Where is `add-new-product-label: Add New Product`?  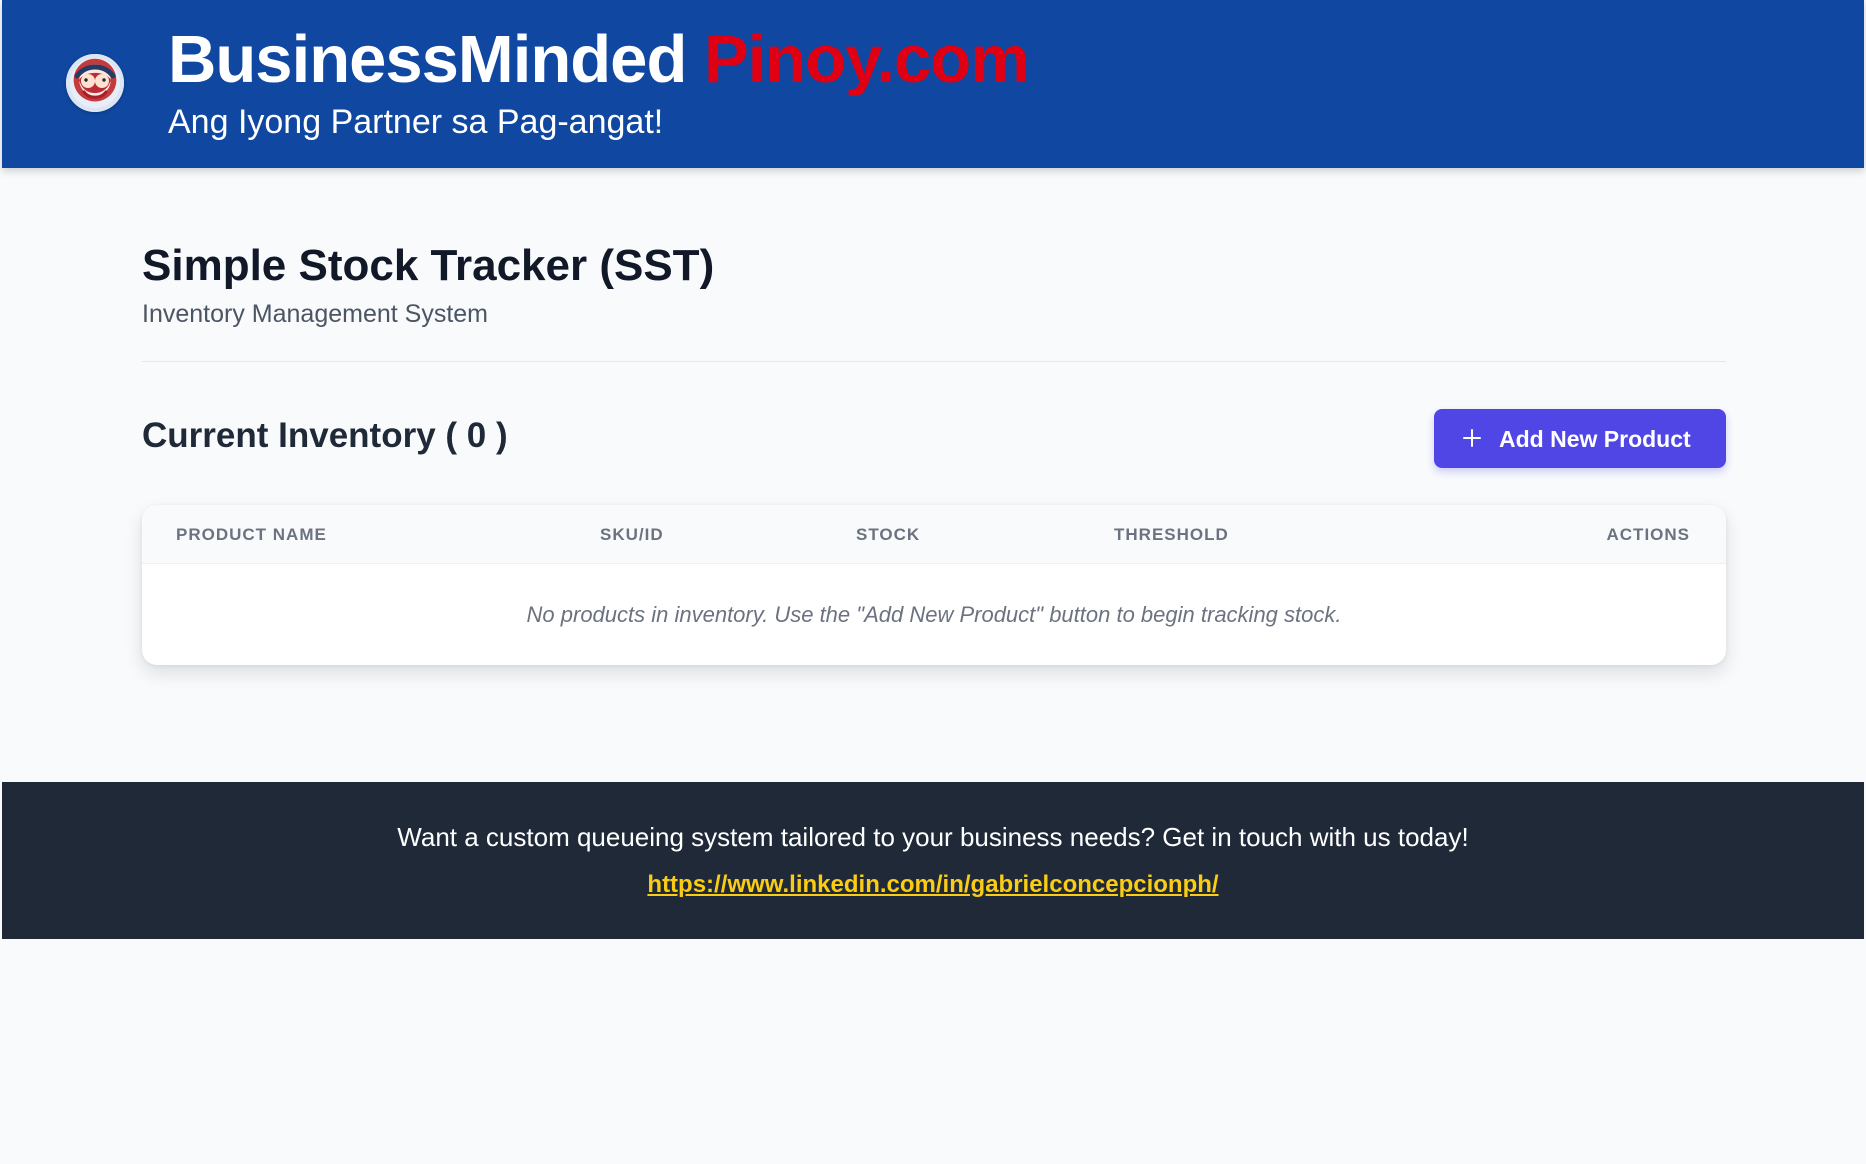 add-new-product-label: Add New Product is located at coordinates (1595, 439).